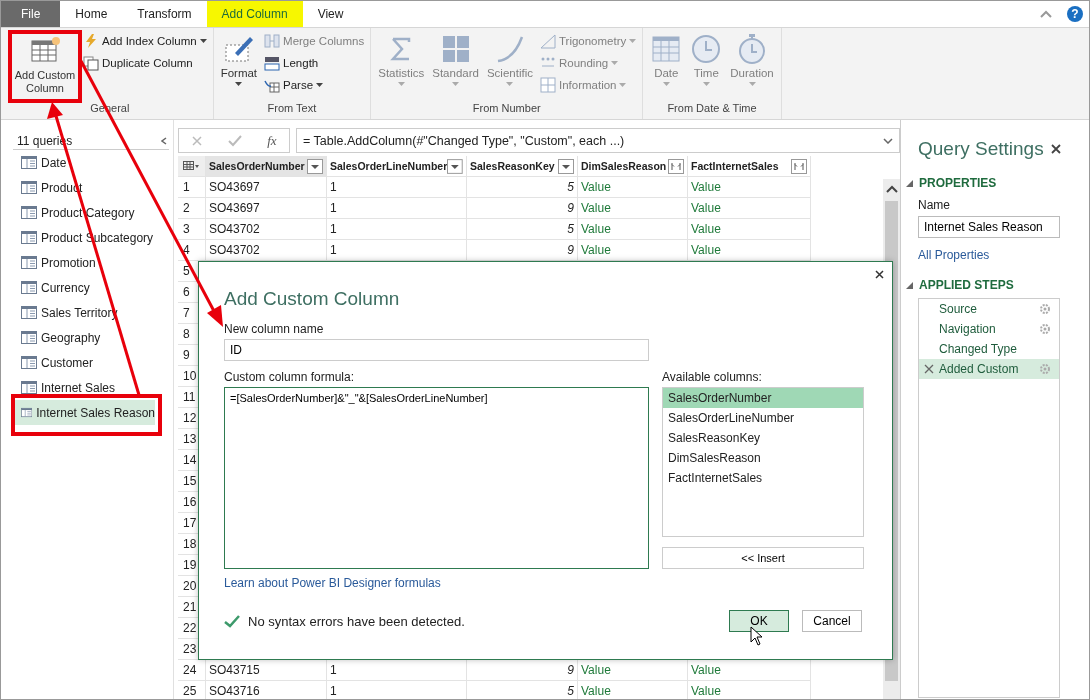 This screenshot has height=700, width=1090. What do you see at coordinates (145, 41) in the screenshot?
I see `ribbon-button: Add Index Column` at bounding box center [145, 41].